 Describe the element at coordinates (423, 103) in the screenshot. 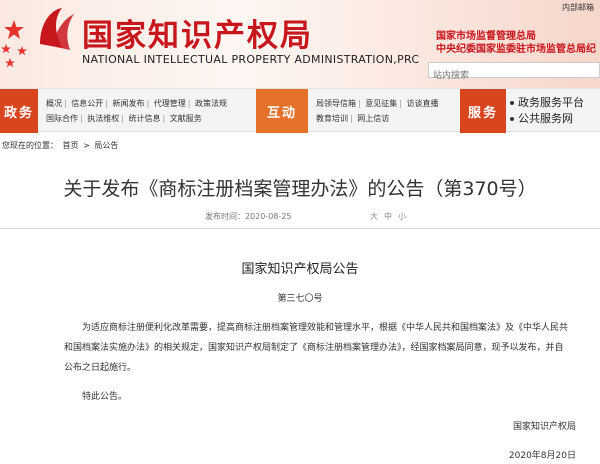

I see `nav-link-live: 访谈直播` at that location.